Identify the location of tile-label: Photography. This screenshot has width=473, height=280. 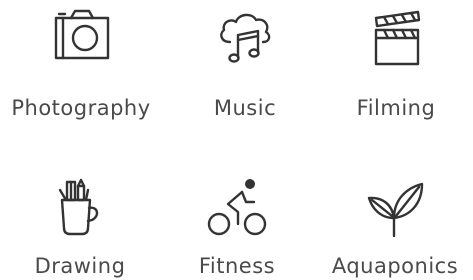
(81, 108).